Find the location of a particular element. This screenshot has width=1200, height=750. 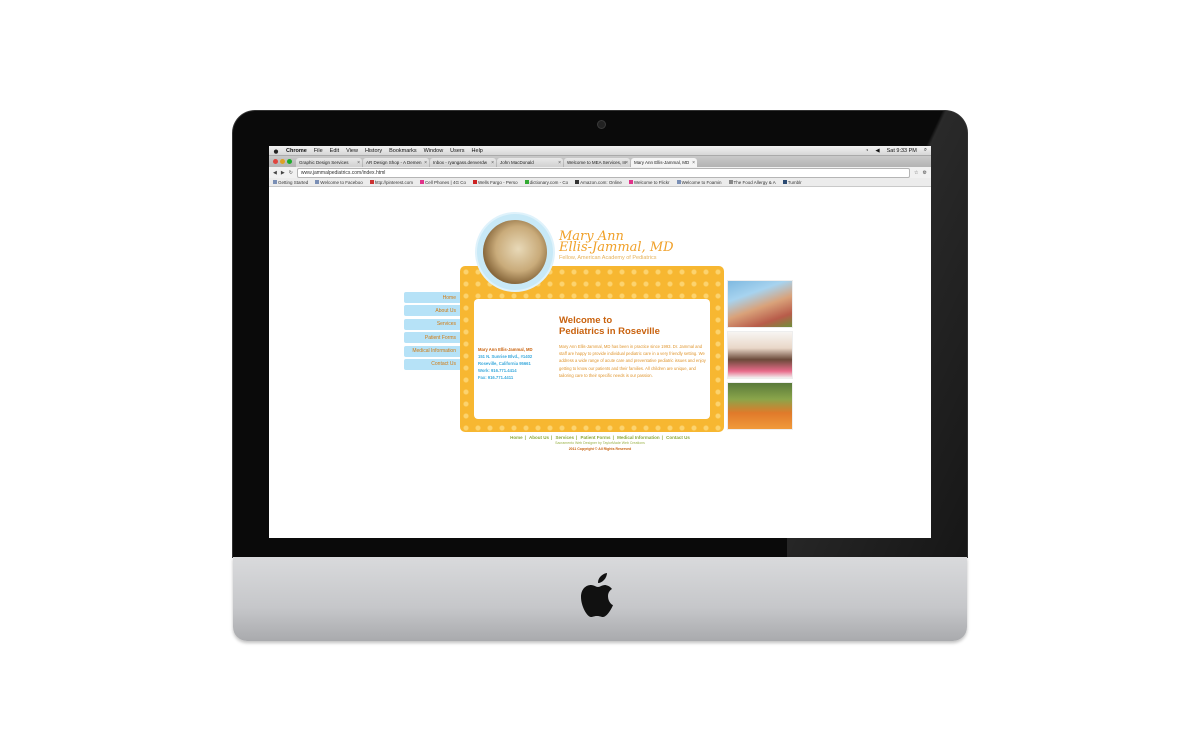

tab-label: Mary Ann Ellis-Jammal, MD is located at coordinates (662, 162).